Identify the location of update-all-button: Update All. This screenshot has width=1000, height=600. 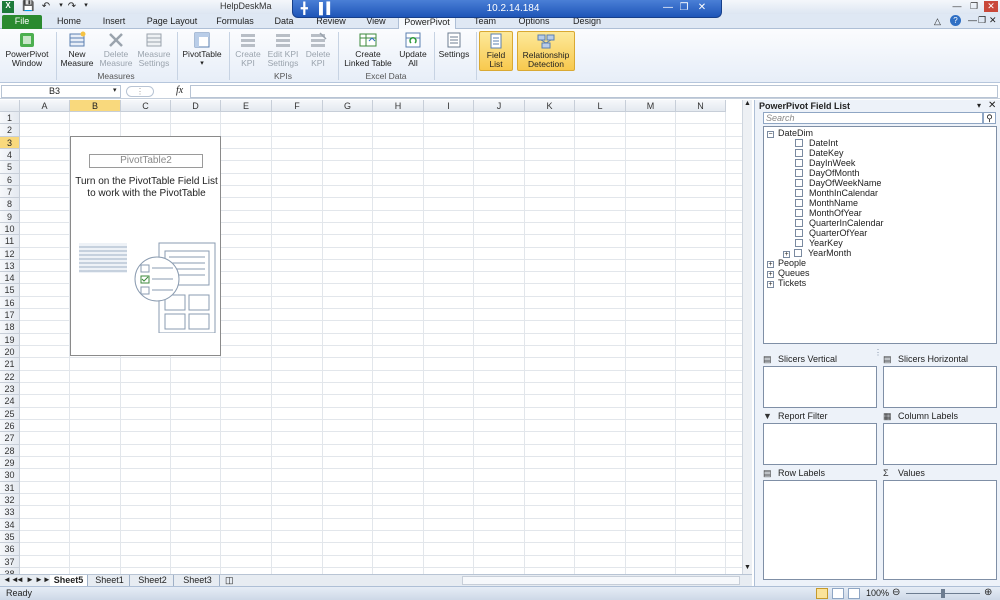
(413, 51).